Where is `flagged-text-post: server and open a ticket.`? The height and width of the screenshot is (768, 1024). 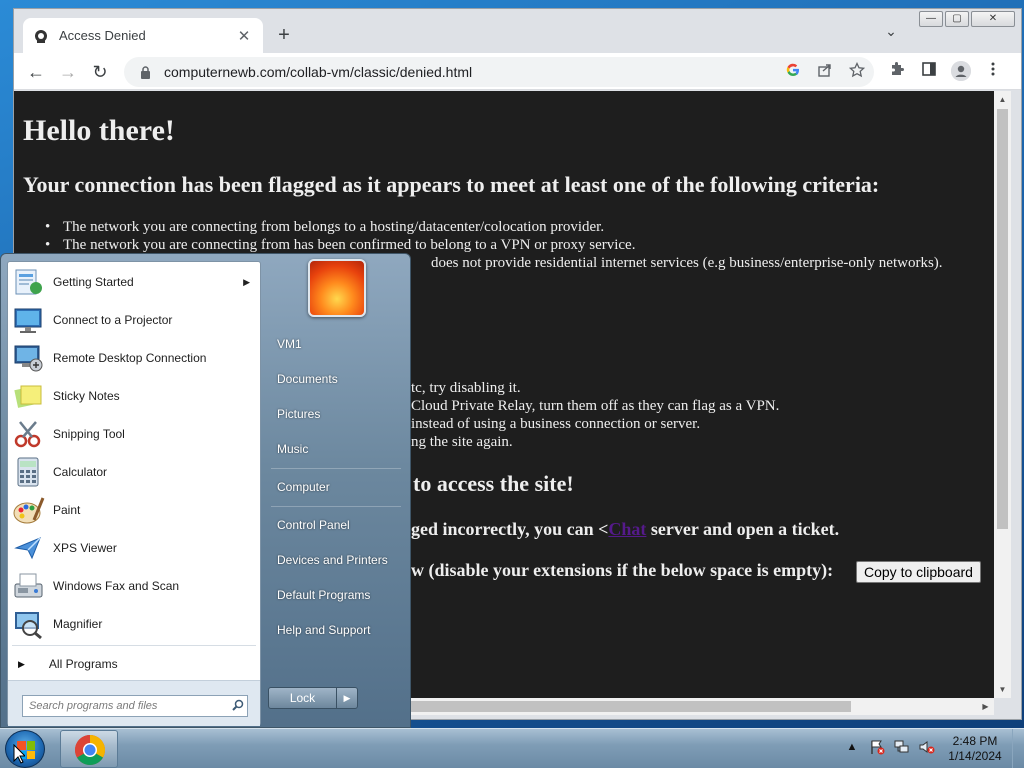 flagged-text-post: server and open a ticket. is located at coordinates (743, 529).